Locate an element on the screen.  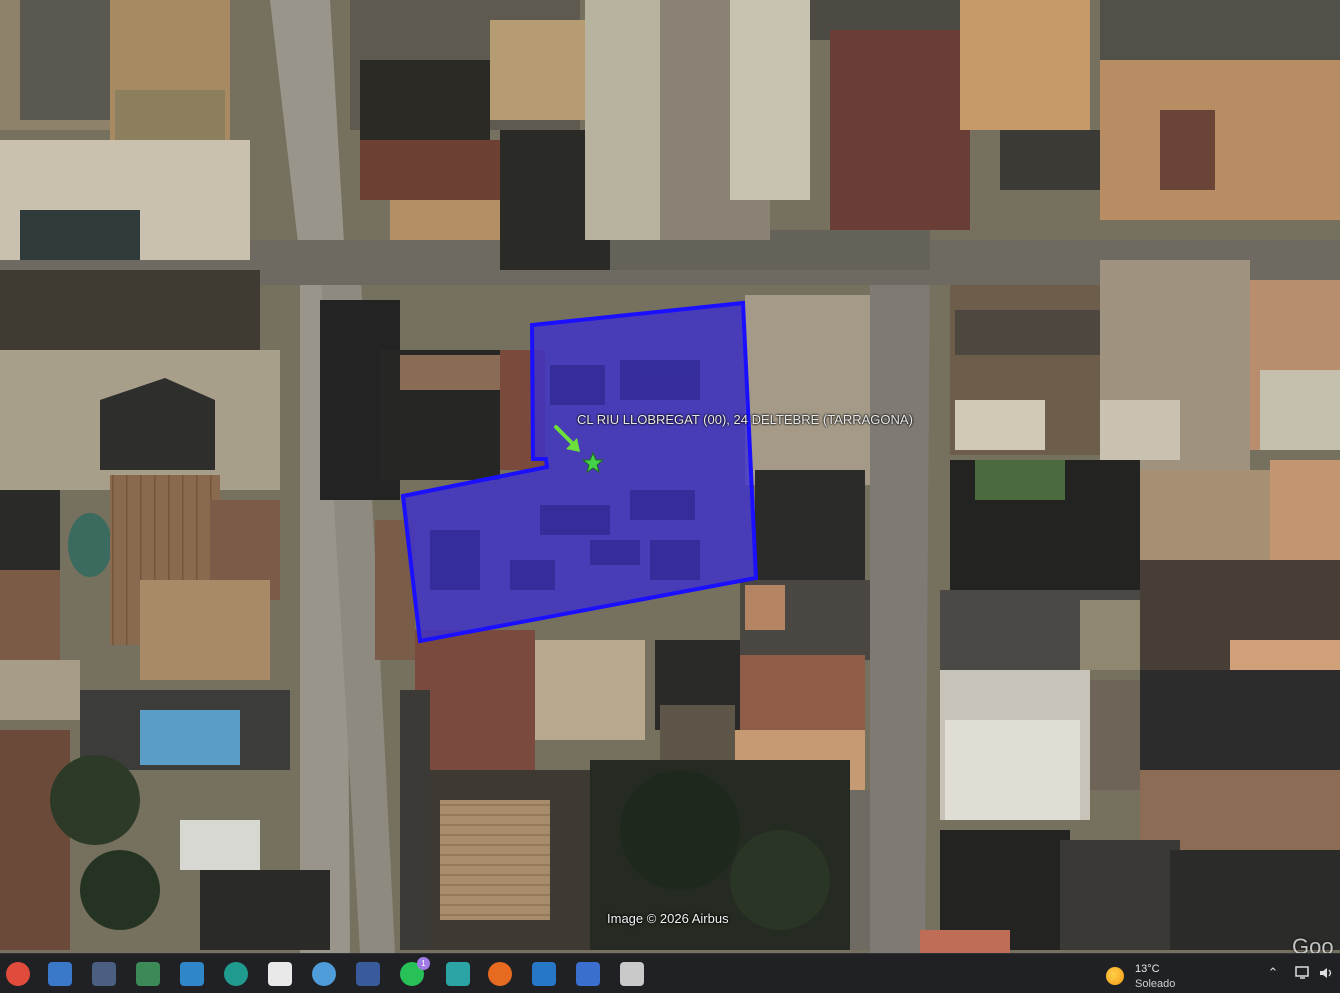
photos-icon is located at coordinates (104, 974).